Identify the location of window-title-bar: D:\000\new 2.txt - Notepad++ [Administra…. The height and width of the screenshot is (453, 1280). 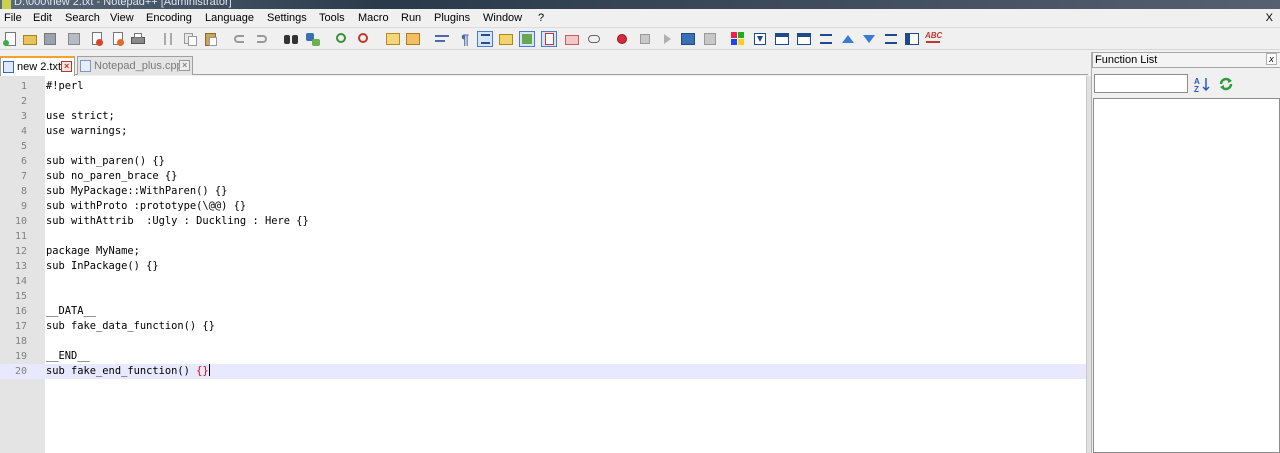
(640, 4).